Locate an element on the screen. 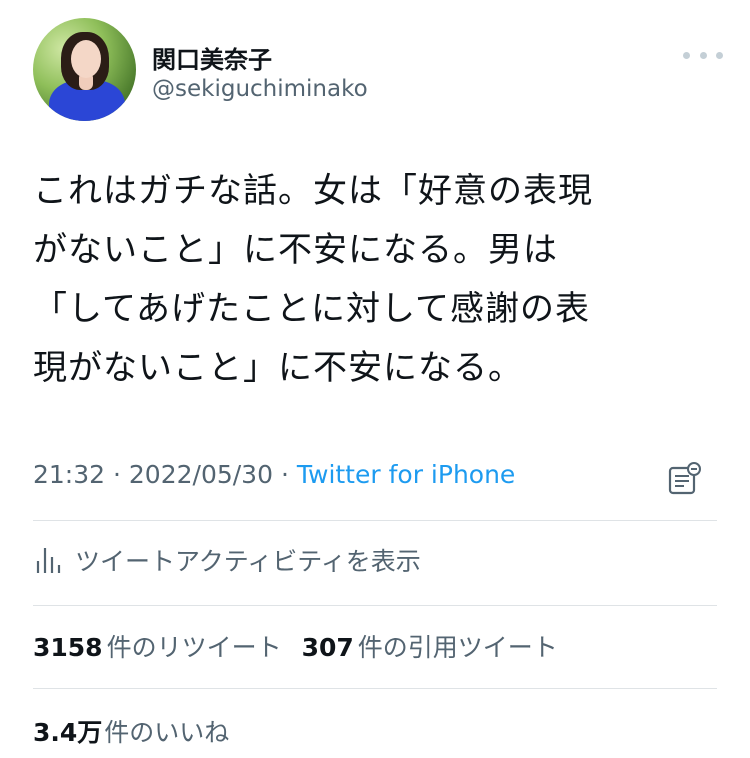 The width and height of the screenshot is (750, 758). likes-stat: 3.4万件のいいね is located at coordinates (131, 731).